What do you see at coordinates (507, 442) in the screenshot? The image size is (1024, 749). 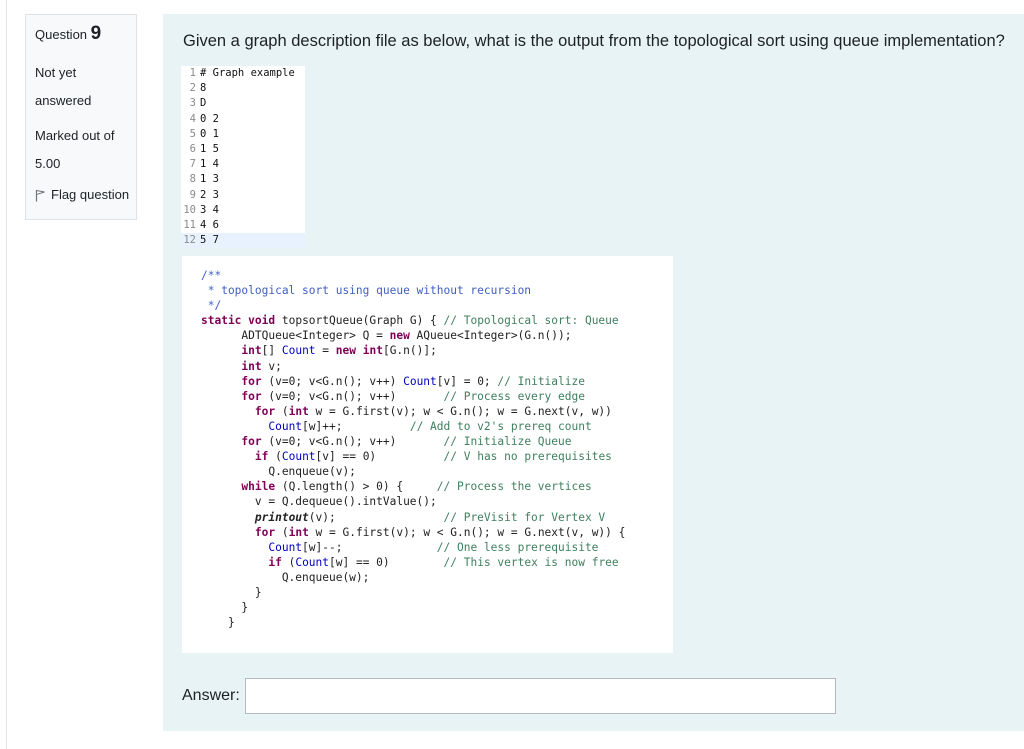 I see `code-comment-init-queue: // Initialize Queue` at bounding box center [507, 442].